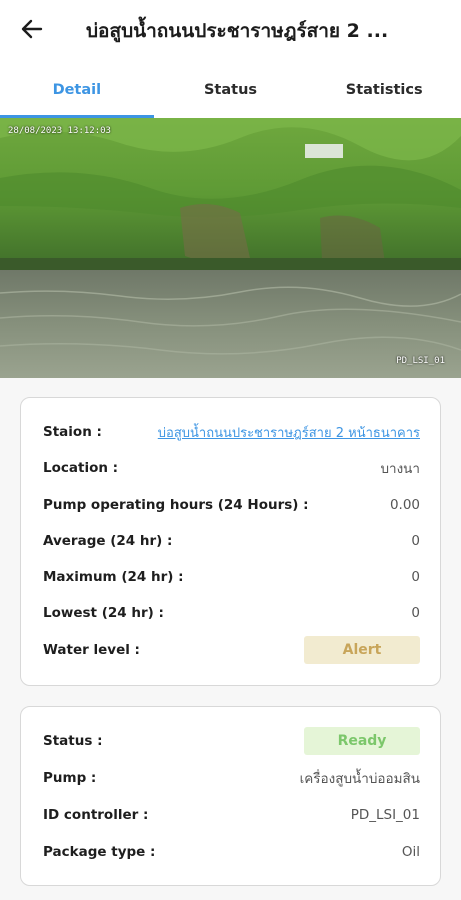 The width and height of the screenshot is (461, 900). I want to click on average-value: 0, so click(415, 541).